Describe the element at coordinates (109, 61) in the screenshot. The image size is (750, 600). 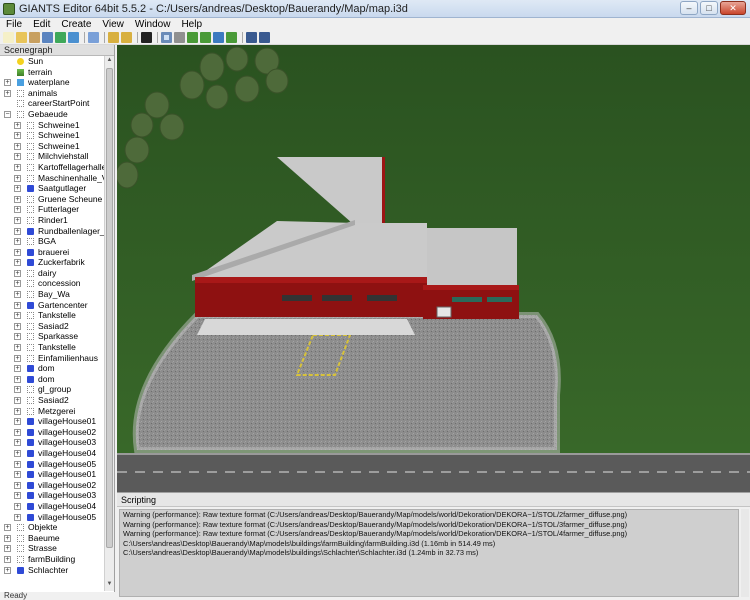
I see `scroll-up-icon: ▲` at that location.